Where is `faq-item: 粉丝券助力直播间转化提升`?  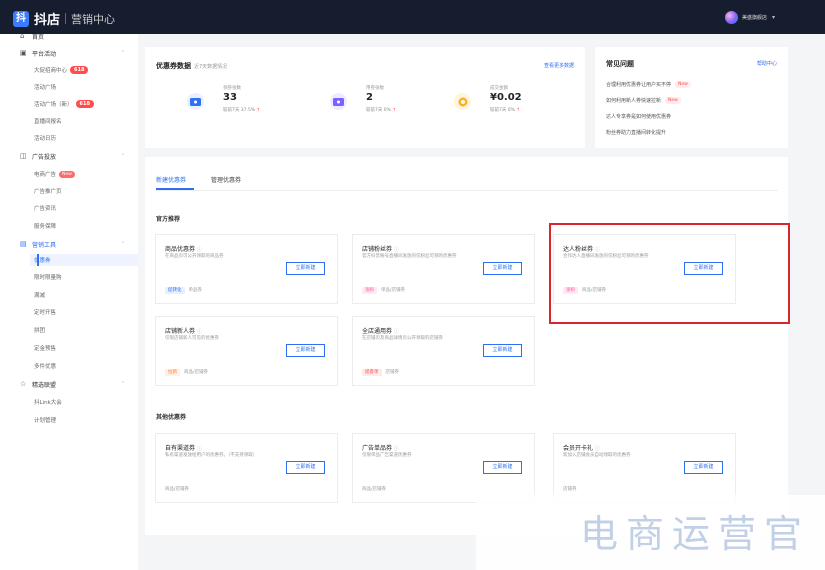
faq-item: 粉丝券助力直播间转化提升 is located at coordinates (636, 132).